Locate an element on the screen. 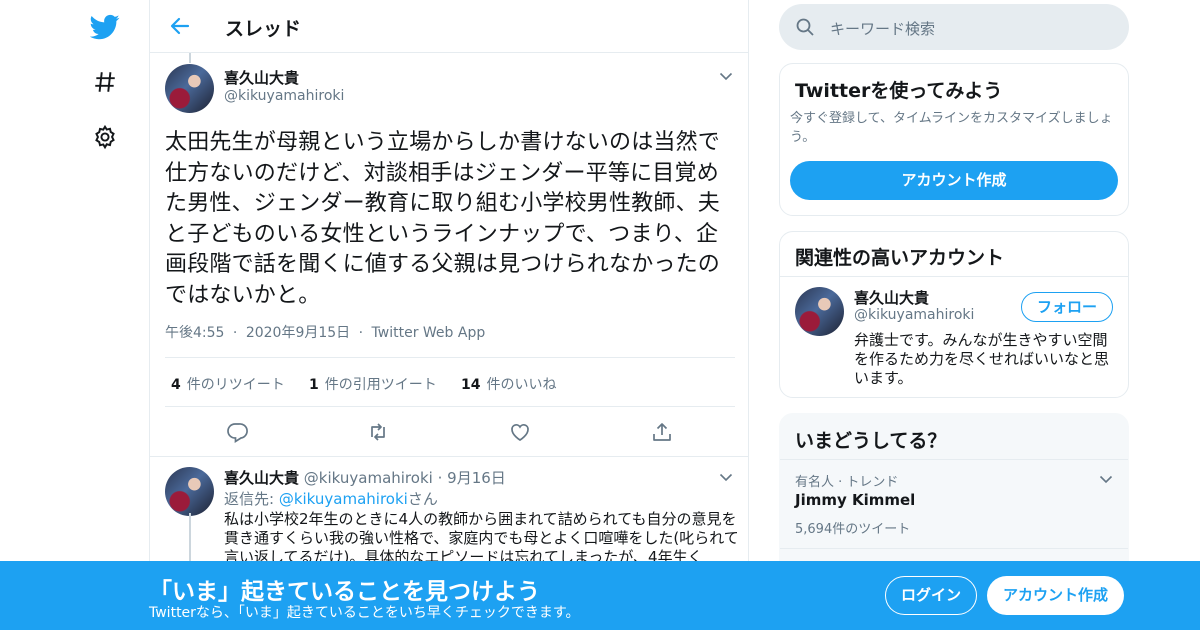  reply-author-handle: @kikuyamahiroki is located at coordinates (368, 478).